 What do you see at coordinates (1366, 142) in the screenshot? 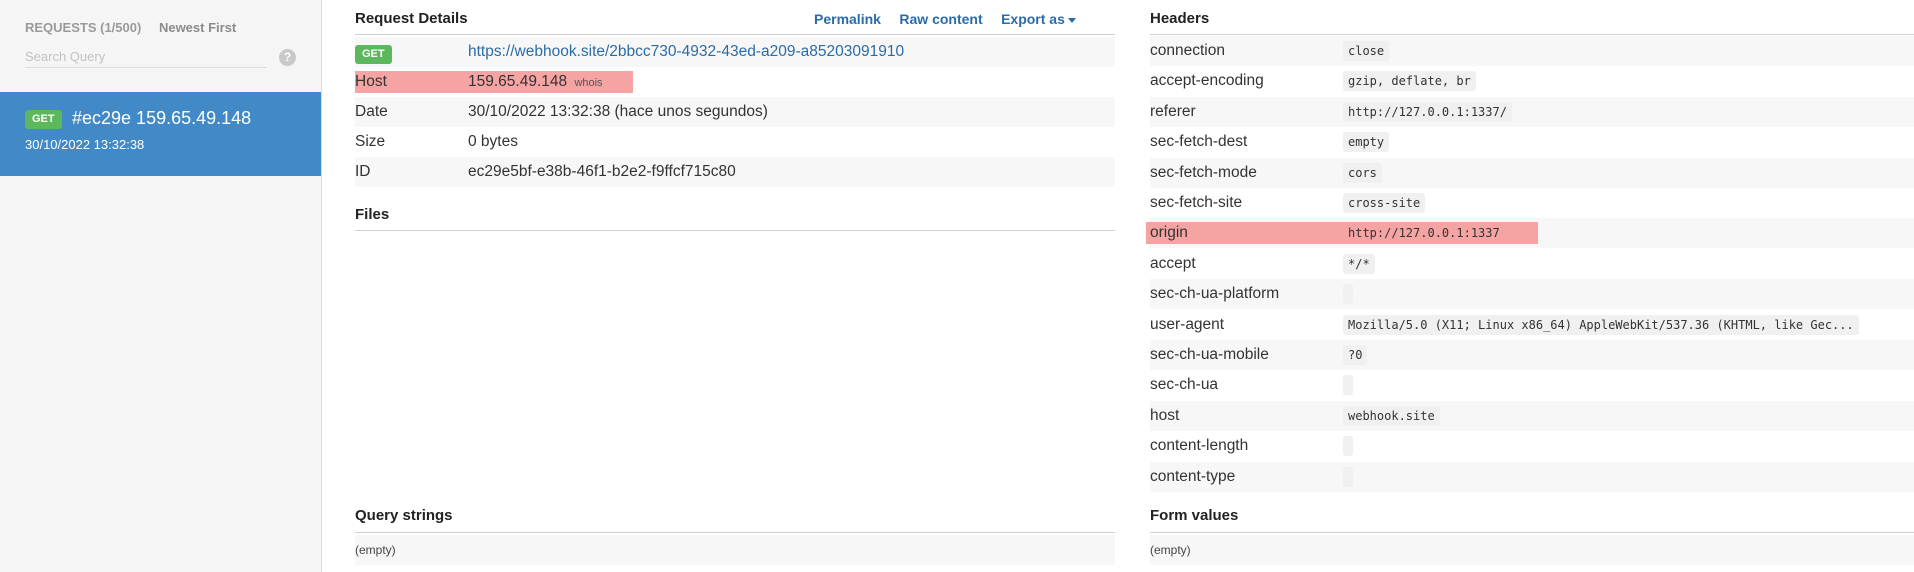
I see `header-value: empty` at bounding box center [1366, 142].